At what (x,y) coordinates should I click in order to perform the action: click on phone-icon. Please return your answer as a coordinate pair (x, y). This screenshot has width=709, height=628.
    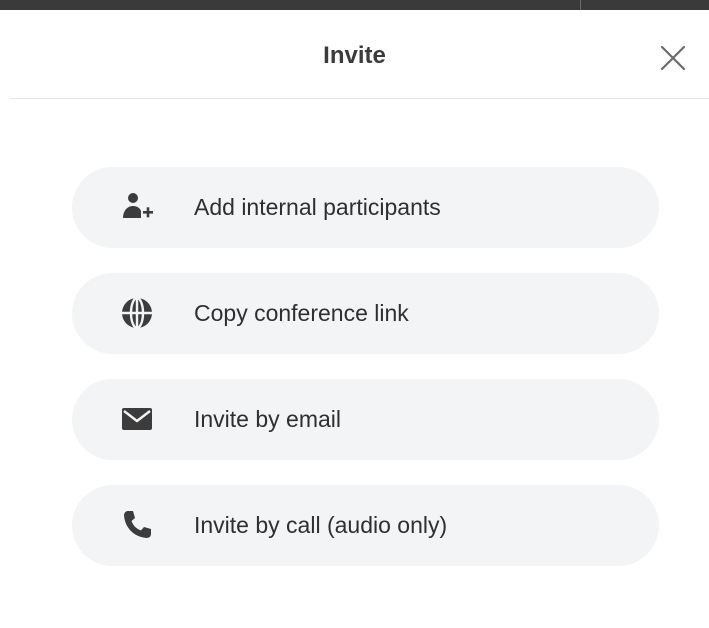
    Looking at the image, I should click on (137, 525).